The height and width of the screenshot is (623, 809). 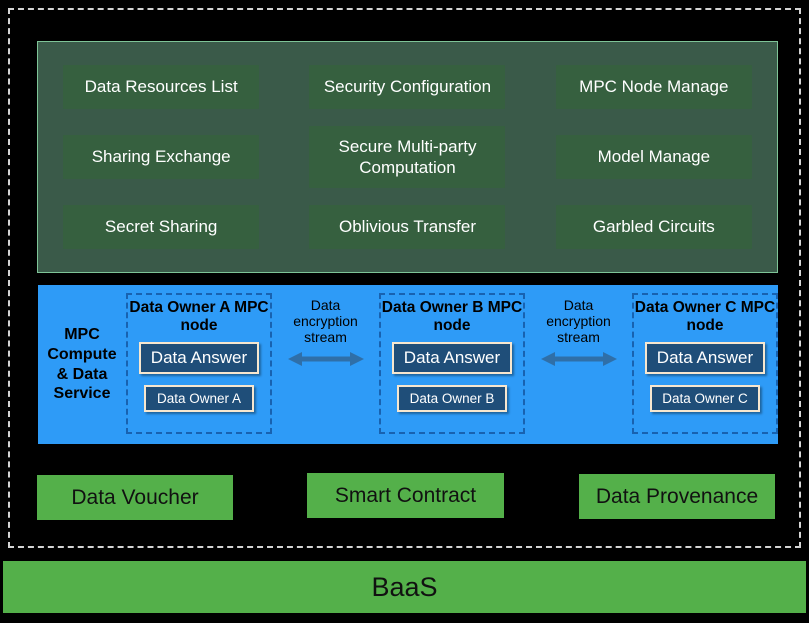 I want to click on service-cell: Model Manage, so click(x=654, y=157).